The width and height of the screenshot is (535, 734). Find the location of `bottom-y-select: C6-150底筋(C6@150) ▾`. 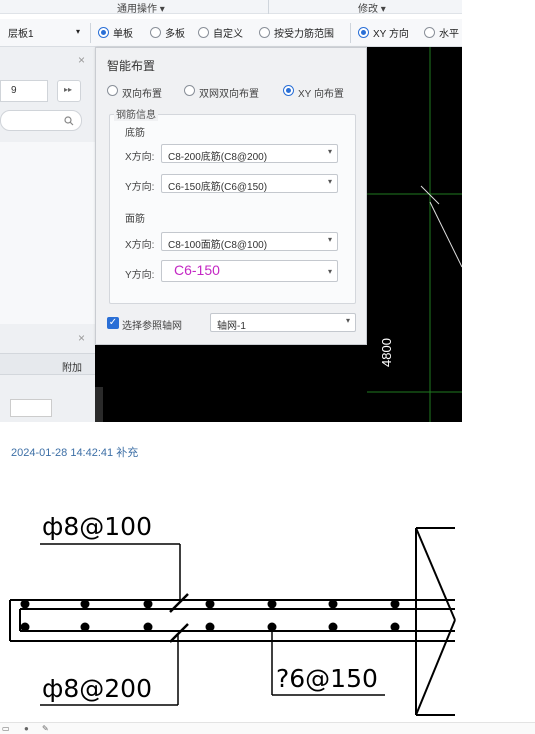

bottom-y-select: C6-150底筋(C6@150) ▾ is located at coordinates (249, 183).